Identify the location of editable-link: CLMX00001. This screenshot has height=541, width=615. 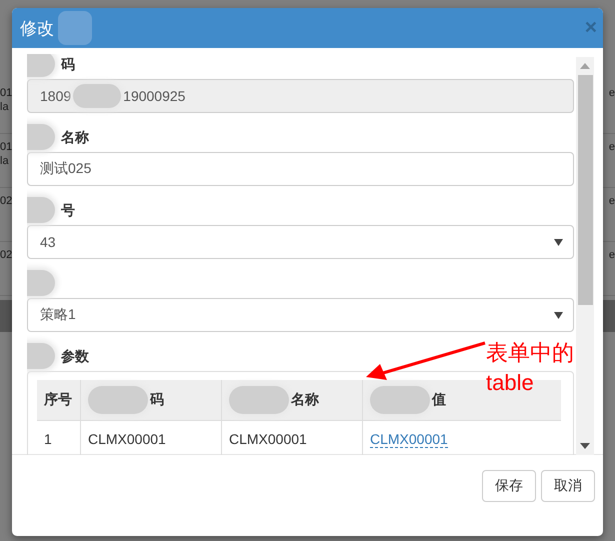
(409, 439).